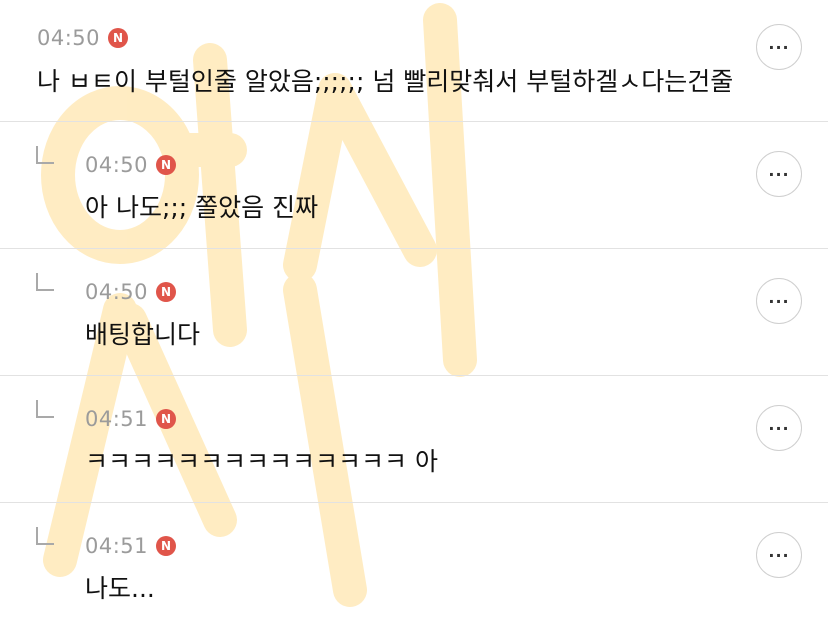  I want to click on comment-text: 나 ㅂㅌ이 부털인줄 알았음;;;;;; 넘 빨리맞춰서 부털하겔ㅅ다는건줄, so click(385, 81).